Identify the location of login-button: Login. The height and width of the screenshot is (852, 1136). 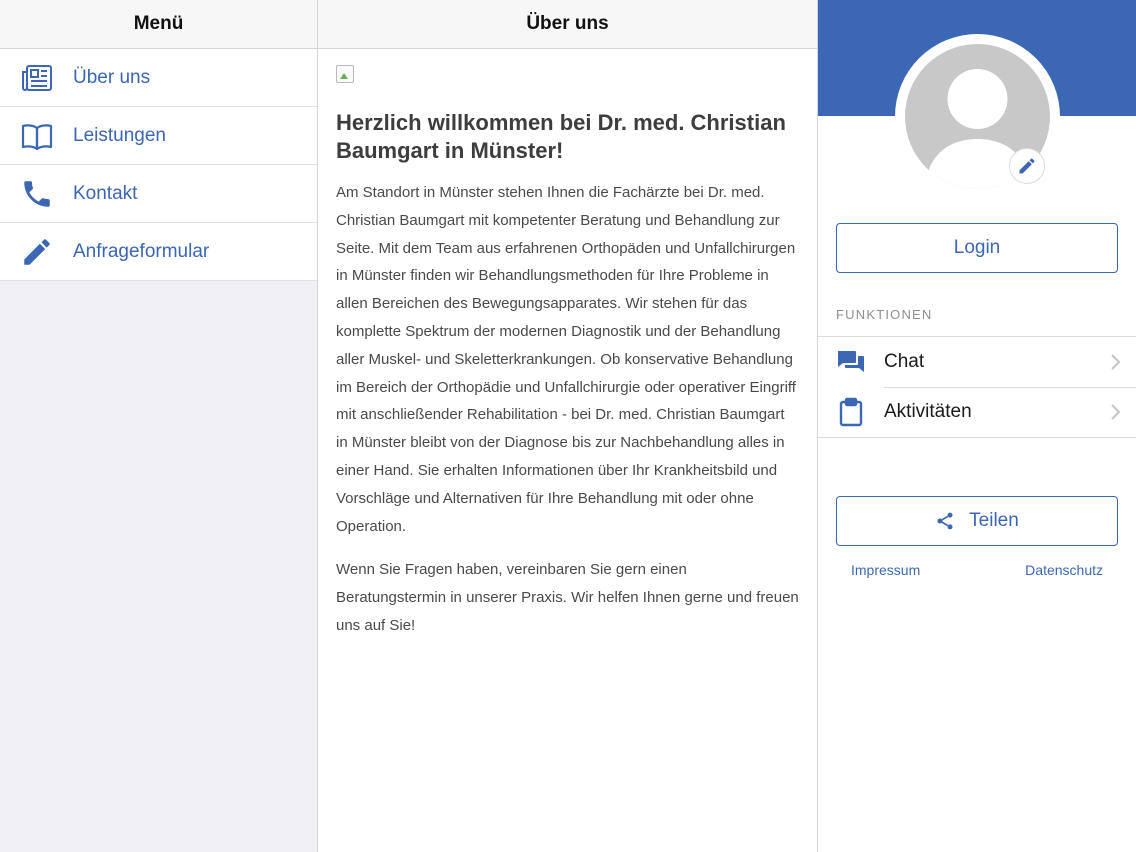
(977, 248).